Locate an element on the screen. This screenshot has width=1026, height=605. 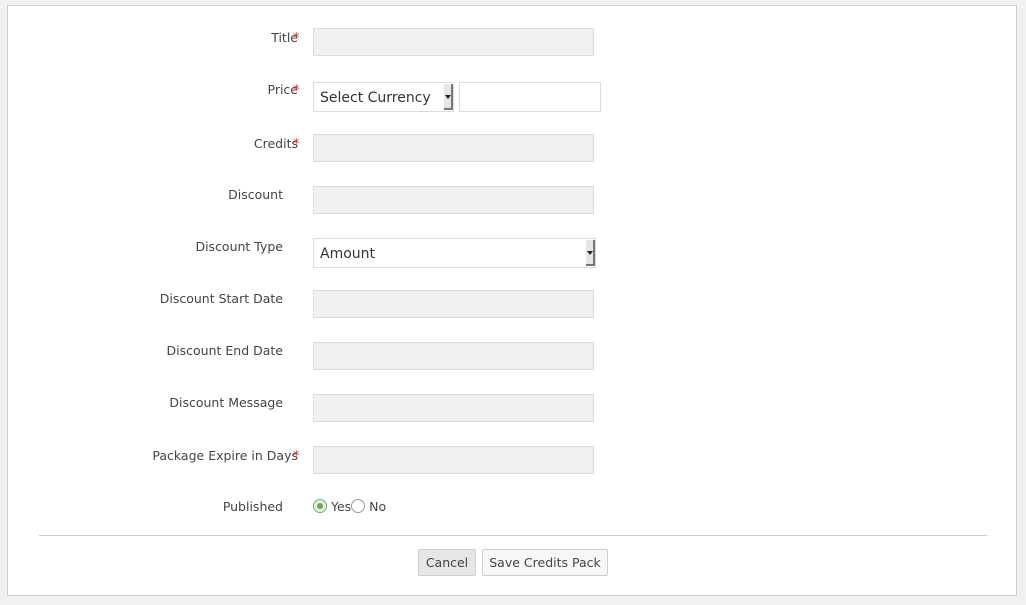
divider is located at coordinates (513, 535).